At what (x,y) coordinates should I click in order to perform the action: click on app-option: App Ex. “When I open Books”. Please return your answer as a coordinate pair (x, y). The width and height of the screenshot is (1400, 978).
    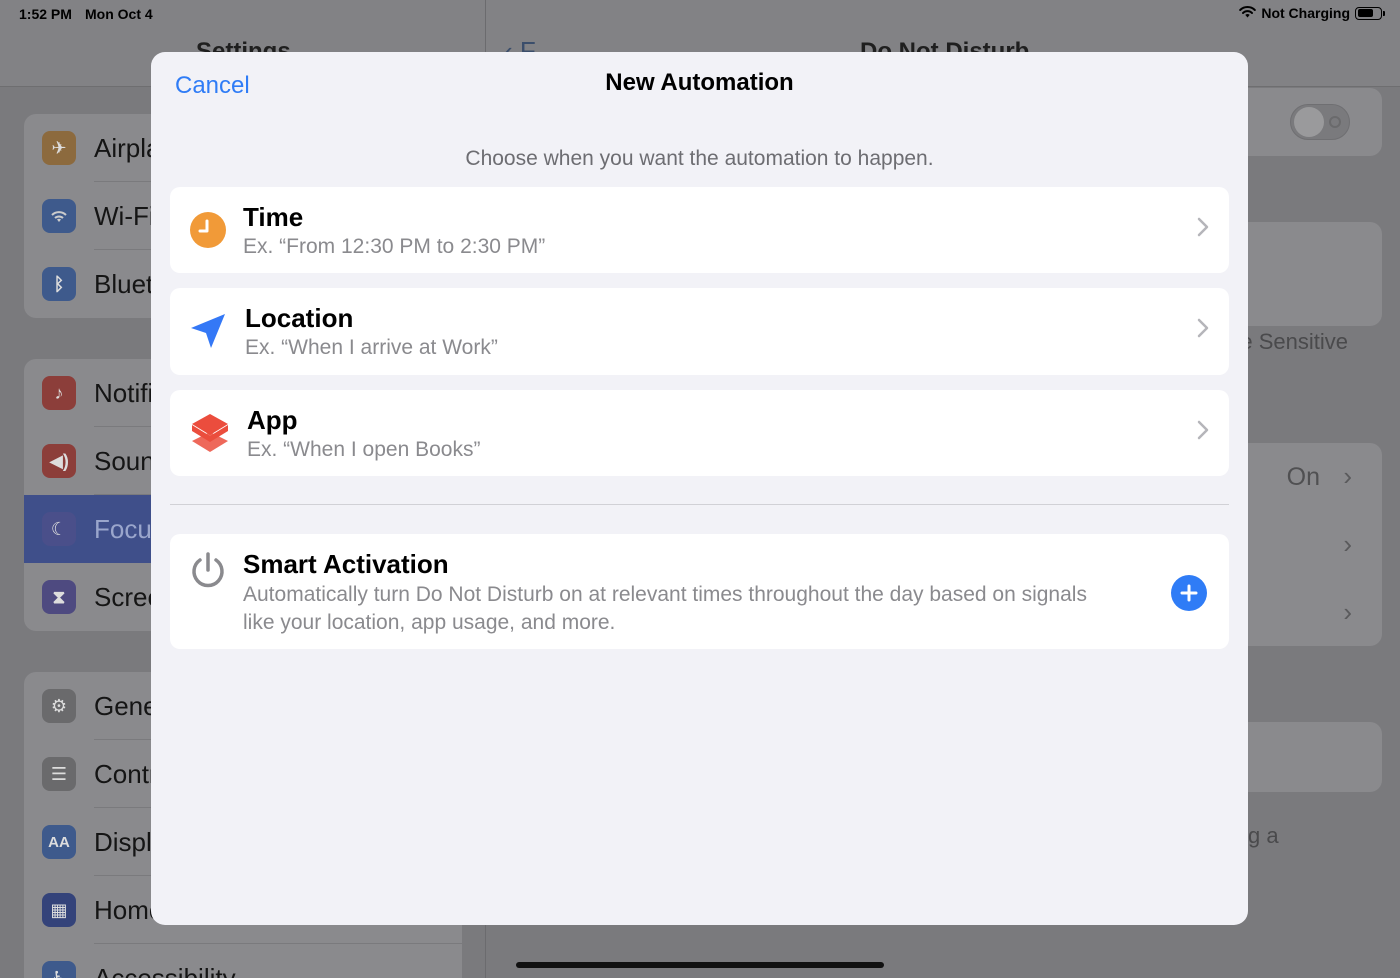
    Looking at the image, I should click on (699, 433).